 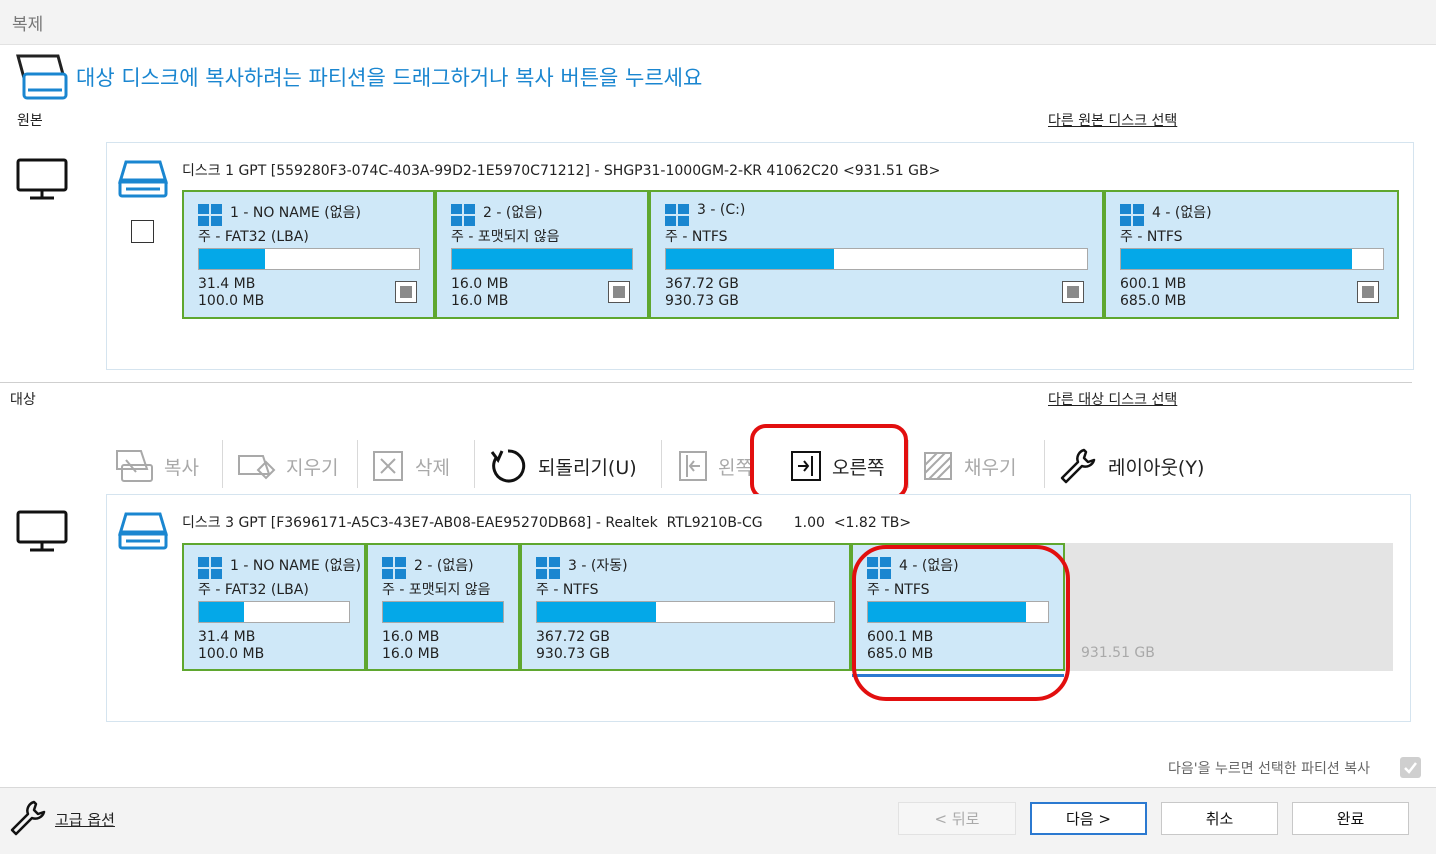 I want to click on back-button: < 뒤로, so click(x=957, y=818).